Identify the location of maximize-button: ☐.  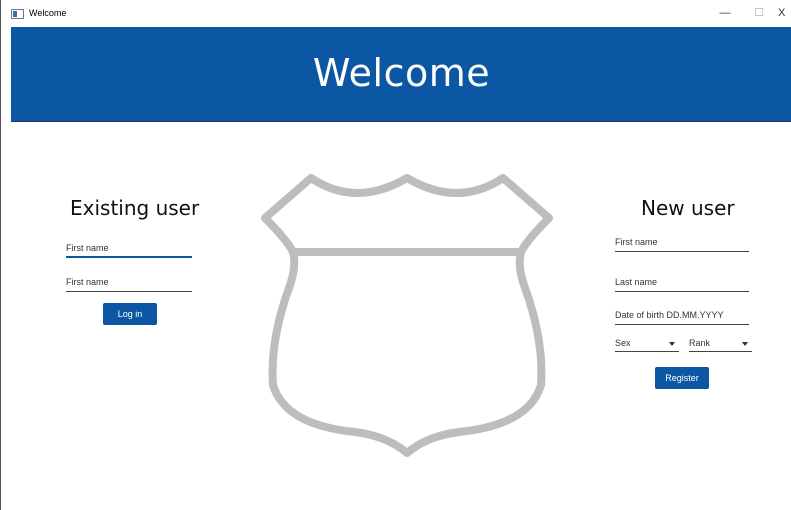
(759, 13).